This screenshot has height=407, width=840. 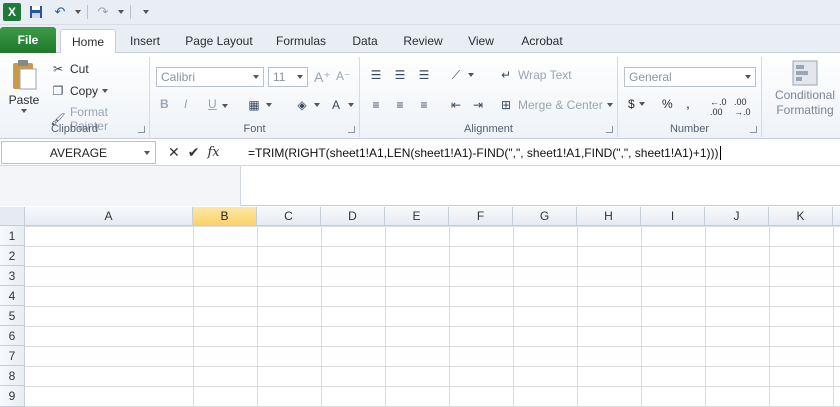 What do you see at coordinates (12, 276) in the screenshot?
I see `row-header-3: 3` at bounding box center [12, 276].